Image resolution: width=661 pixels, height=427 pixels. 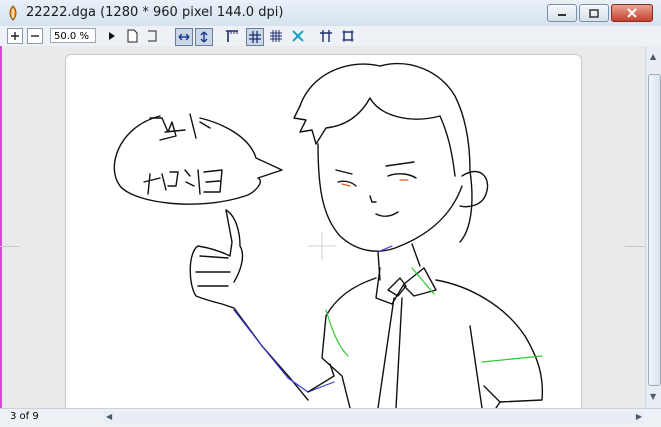 I want to click on page-icon, so click(x=132, y=36).